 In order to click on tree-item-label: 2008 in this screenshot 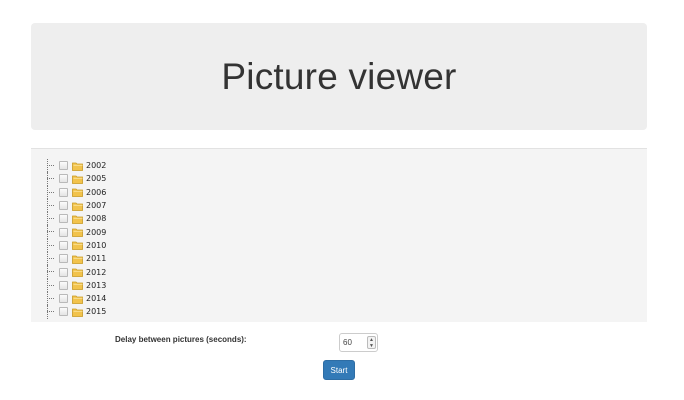, I will do `click(95, 218)`.